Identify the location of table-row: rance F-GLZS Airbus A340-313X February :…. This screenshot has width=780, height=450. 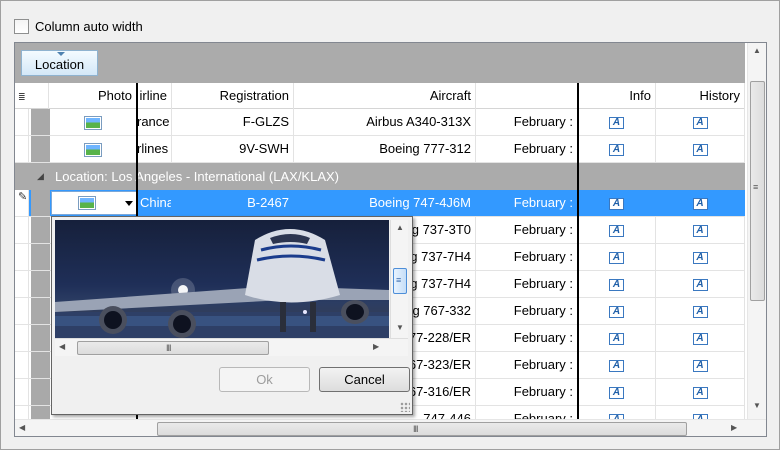
(380, 122).